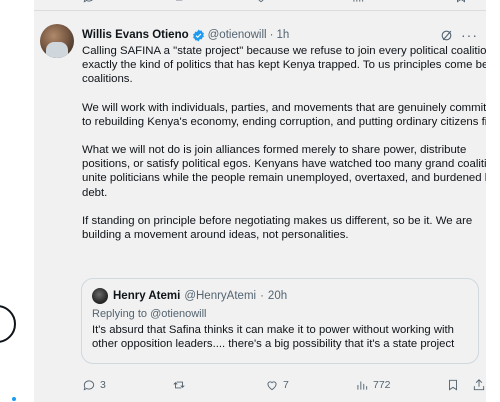 The width and height of the screenshot is (500, 402). I want to click on retweet-button, so click(218, 385).